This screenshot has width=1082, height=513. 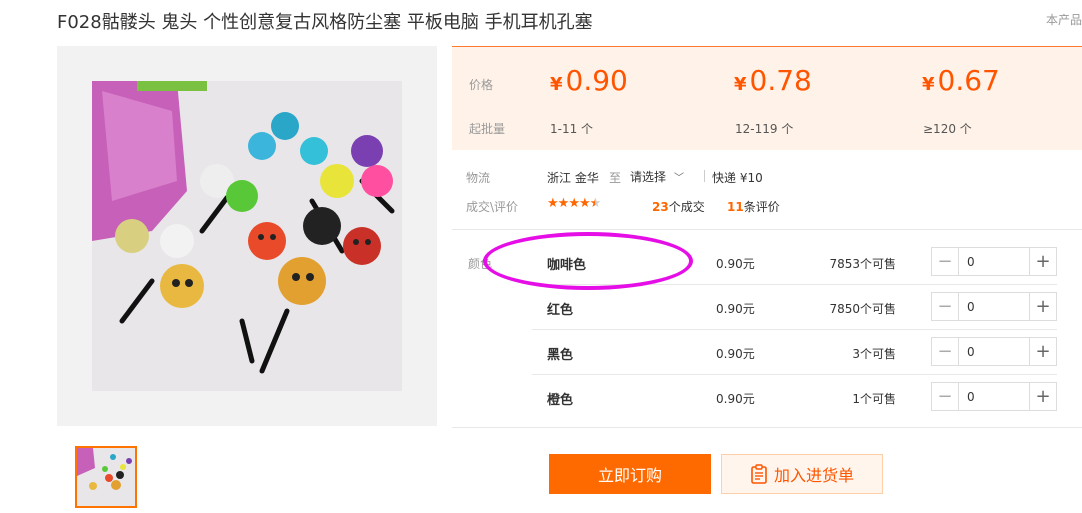 I want to click on range-tier-1: 1-11 个, so click(x=572, y=129).